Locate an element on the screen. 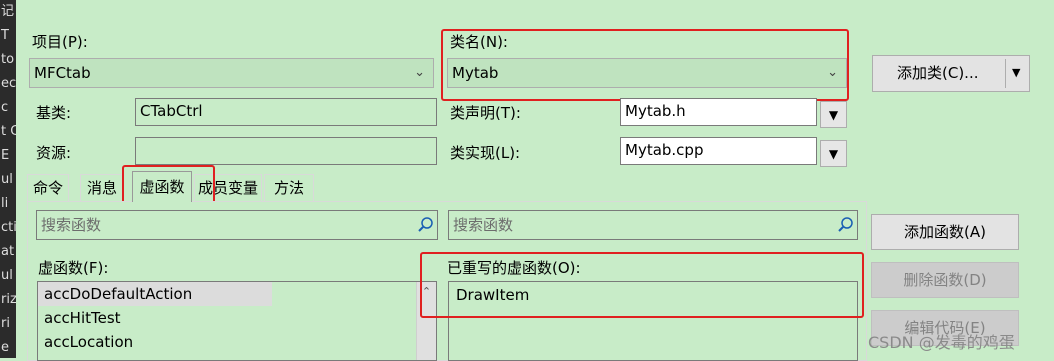  dropdown-arrow-icon: ▼ is located at coordinates (1016, 73).